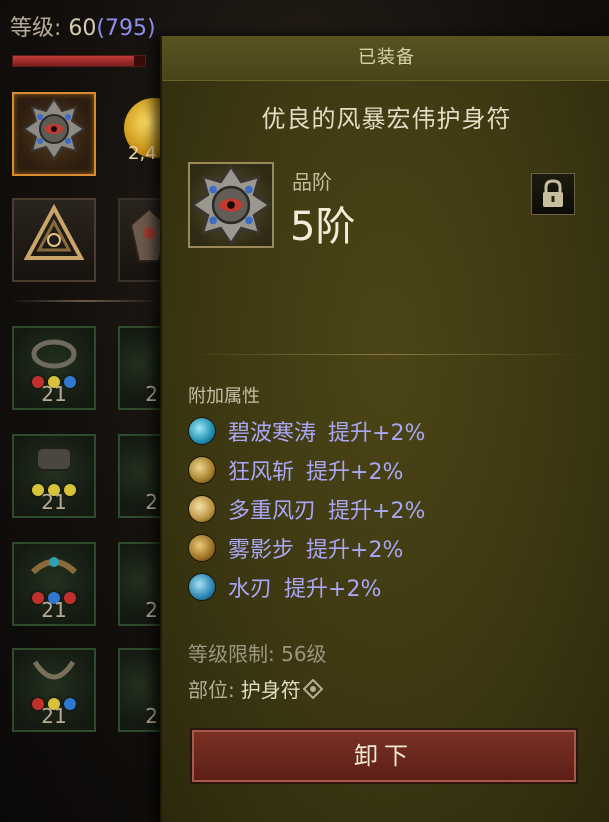  I want to click on affix-row: 碧波寒涛 提升+2%, so click(306, 430).